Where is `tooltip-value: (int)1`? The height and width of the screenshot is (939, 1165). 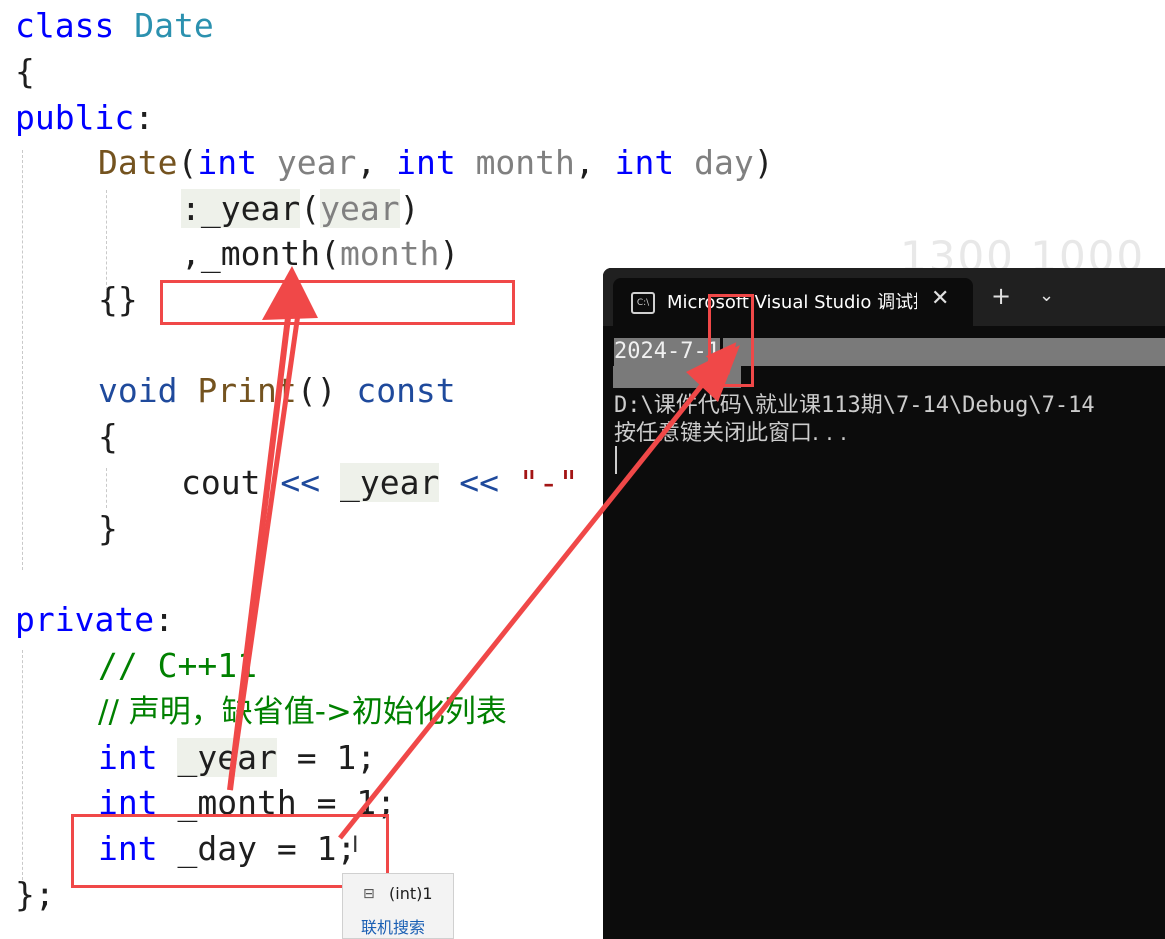 tooltip-value: (int)1 is located at coordinates (411, 893).